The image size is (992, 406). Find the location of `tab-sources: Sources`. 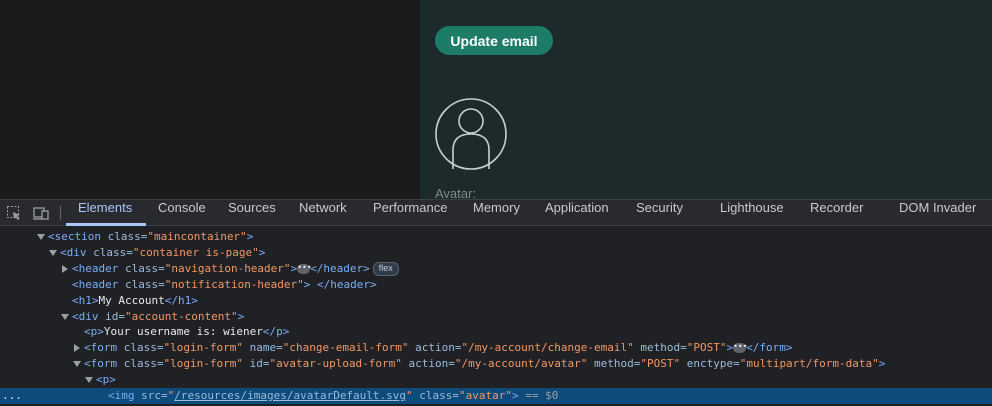

tab-sources: Sources is located at coordinates (252, 213).